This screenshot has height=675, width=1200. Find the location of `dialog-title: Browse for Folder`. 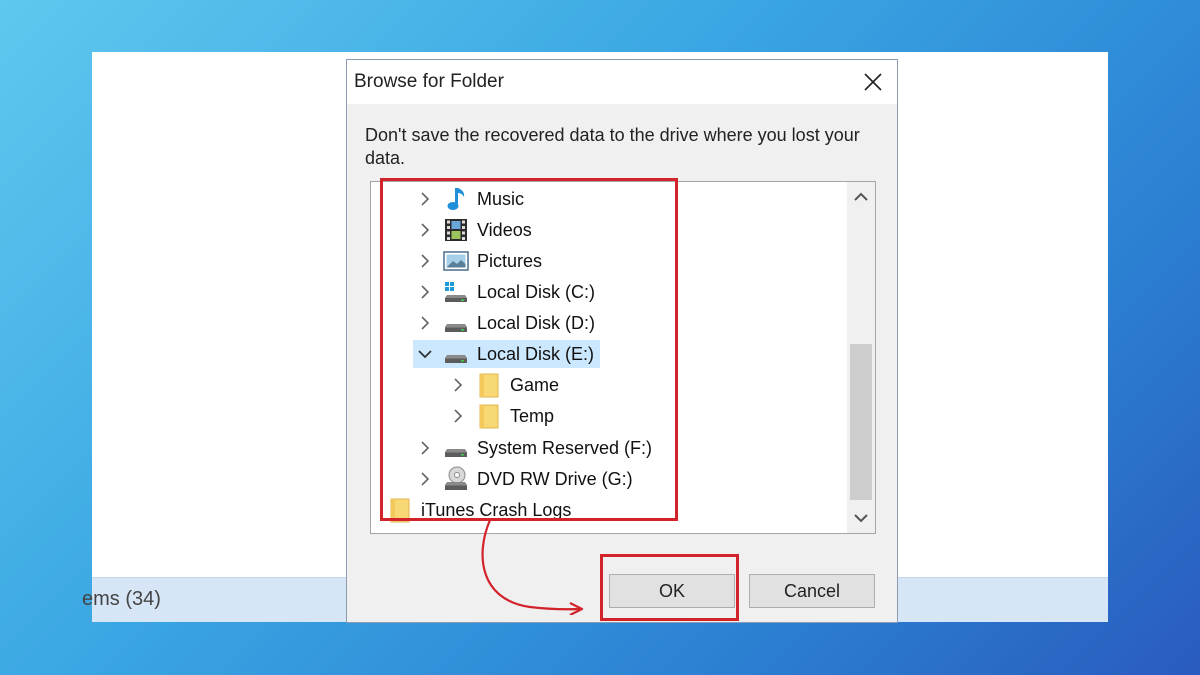

dialog-title: Browse for Folder is located at coordinates (429, 81).